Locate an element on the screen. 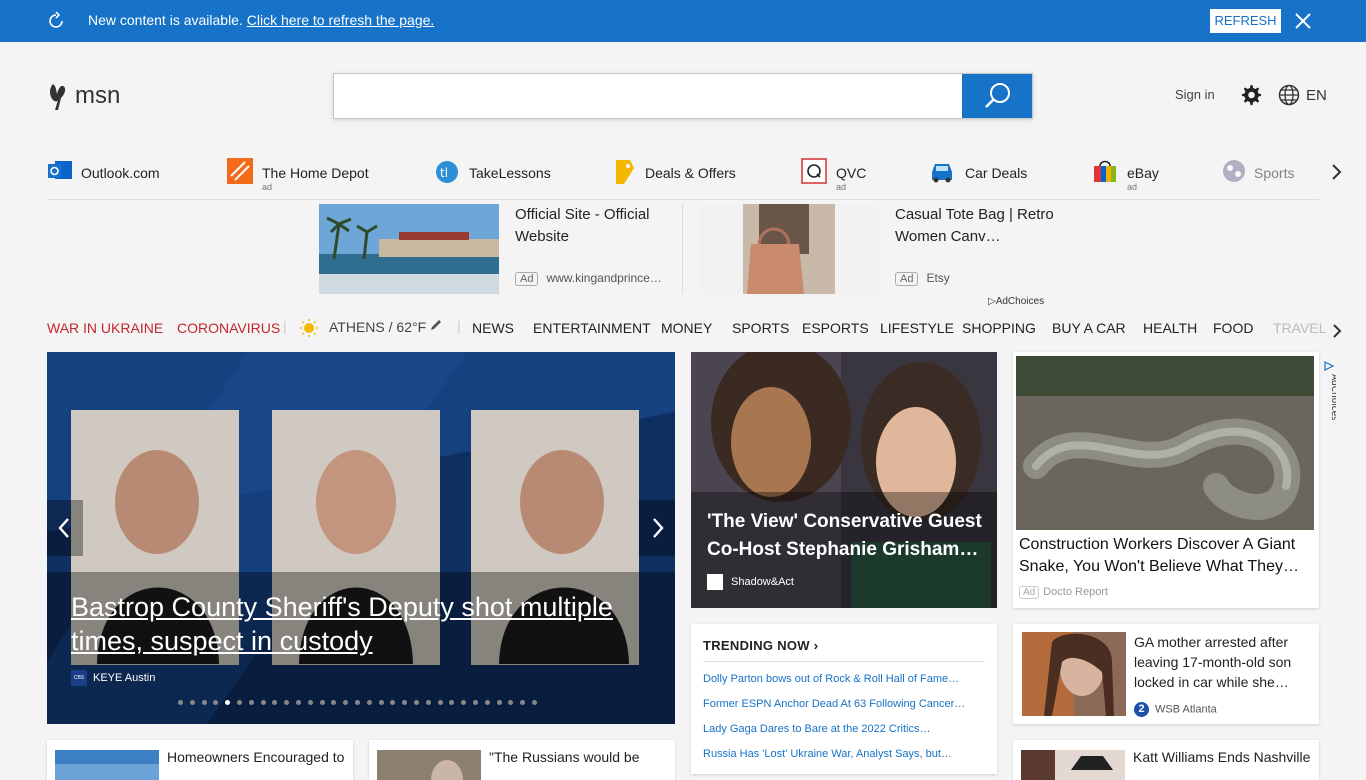 The image size is (1366, 780). nav-war-in-ukraine: WAR IN UKRAINE is located at coordinates (105, 328).